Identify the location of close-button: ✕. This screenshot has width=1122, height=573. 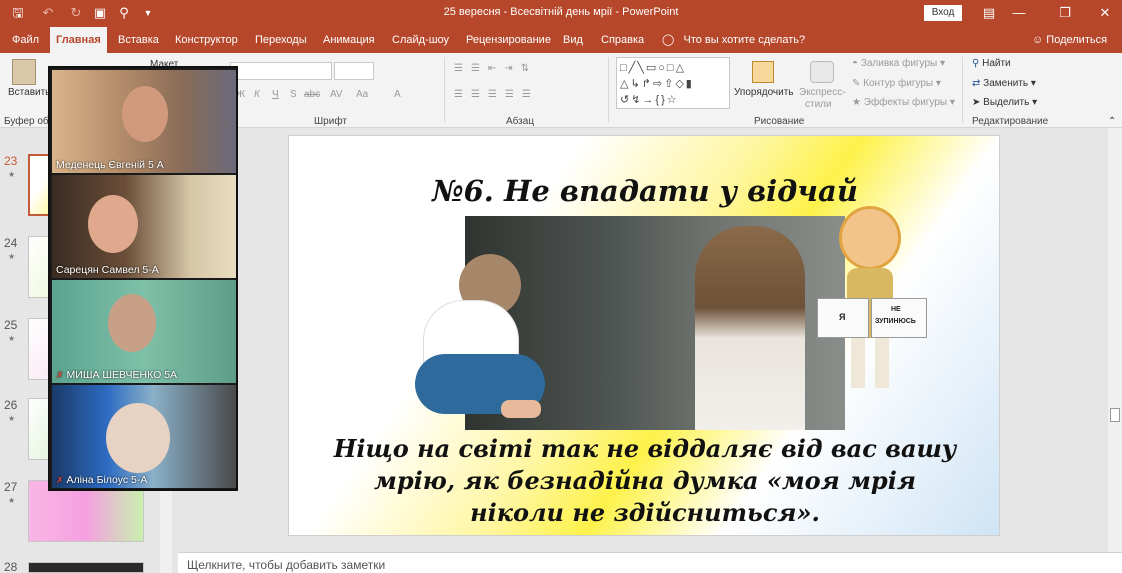
(1105, 13).